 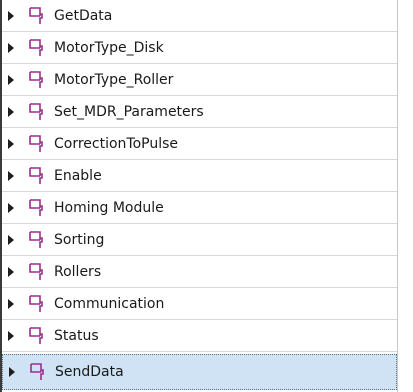 What do you see at coordinates (397, 196) in the screenshot?
I see `tree-right-border` at bounding box center [397, 196].